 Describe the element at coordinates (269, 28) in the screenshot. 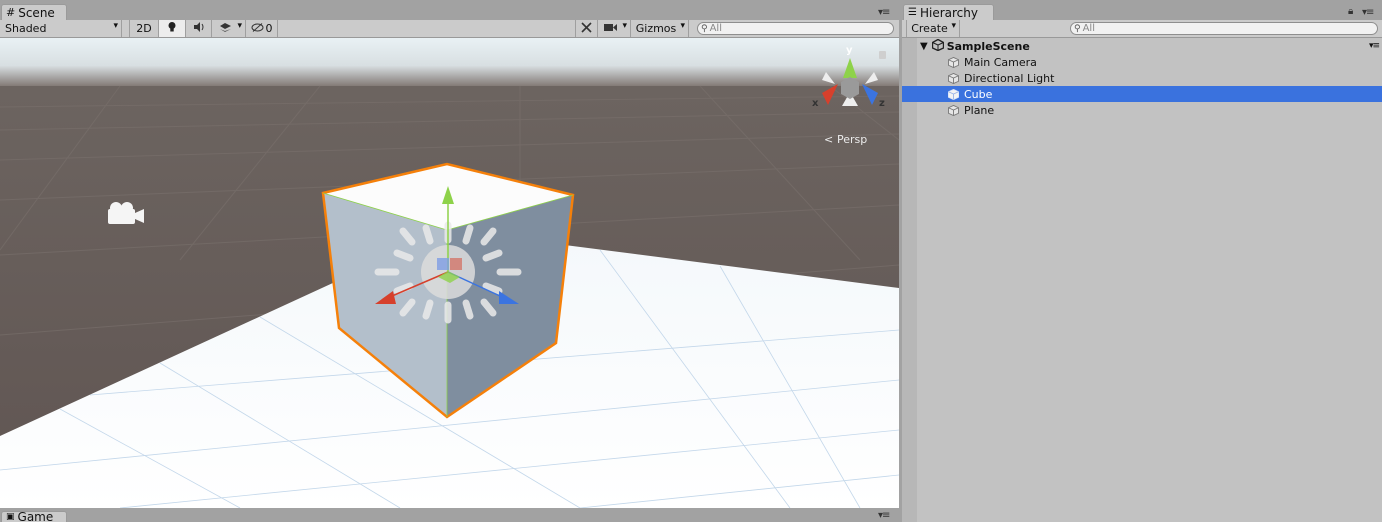

I see `hidden-objects-count: 0` at that location.